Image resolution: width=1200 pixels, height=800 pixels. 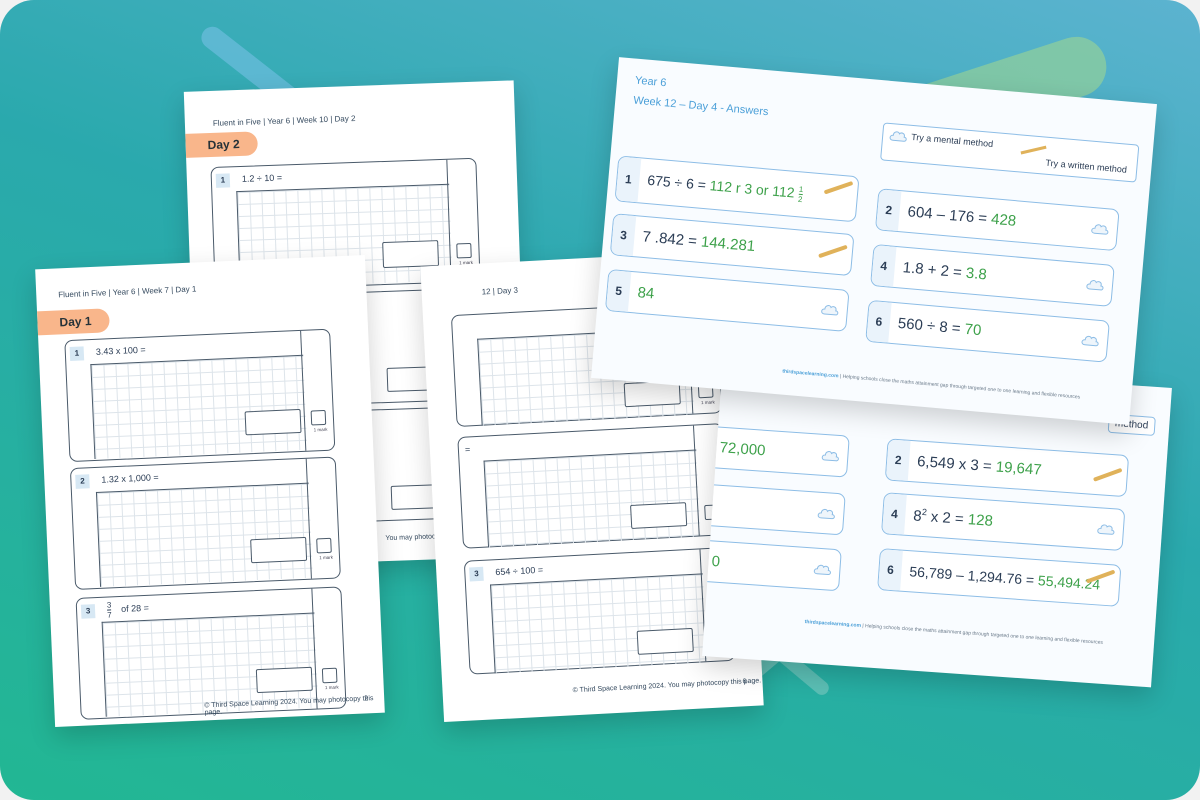 I want to click on answer-equation: 56,789 – 1,294.76 = 55,494.24, so click(x=1005, y=577).